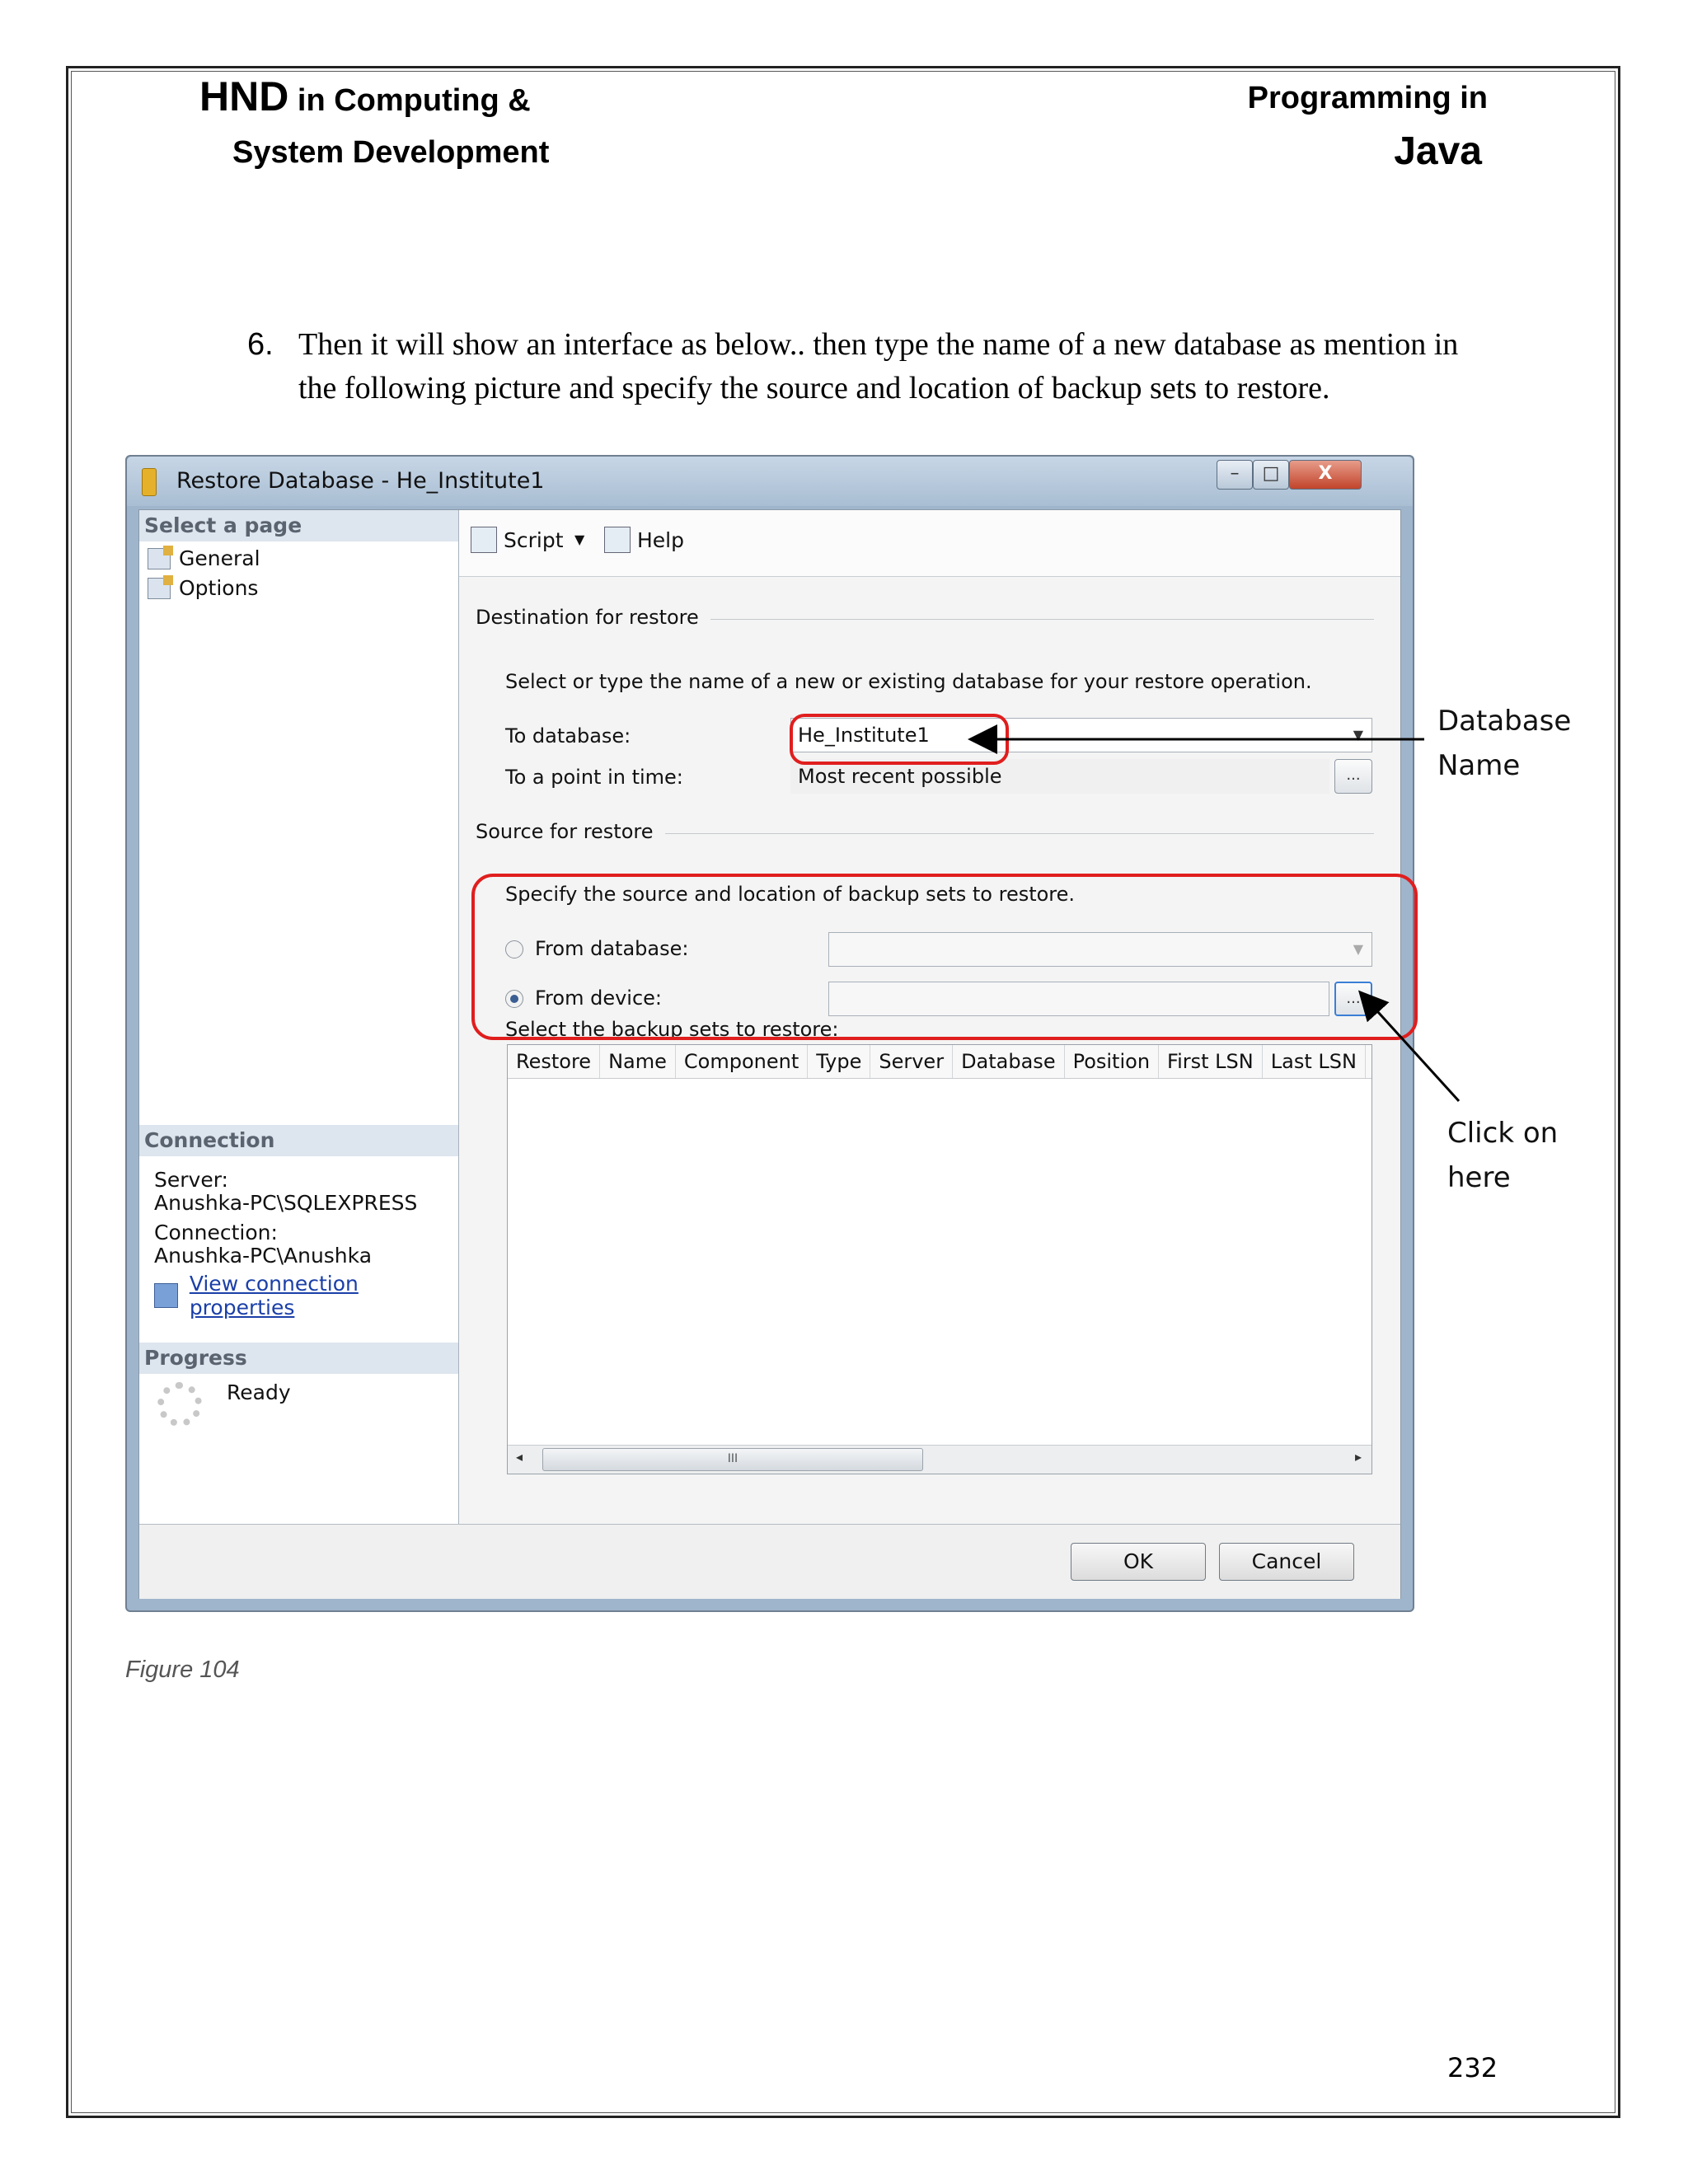  I want to click on figure-caption: Figure 104, so click(183, 1670).